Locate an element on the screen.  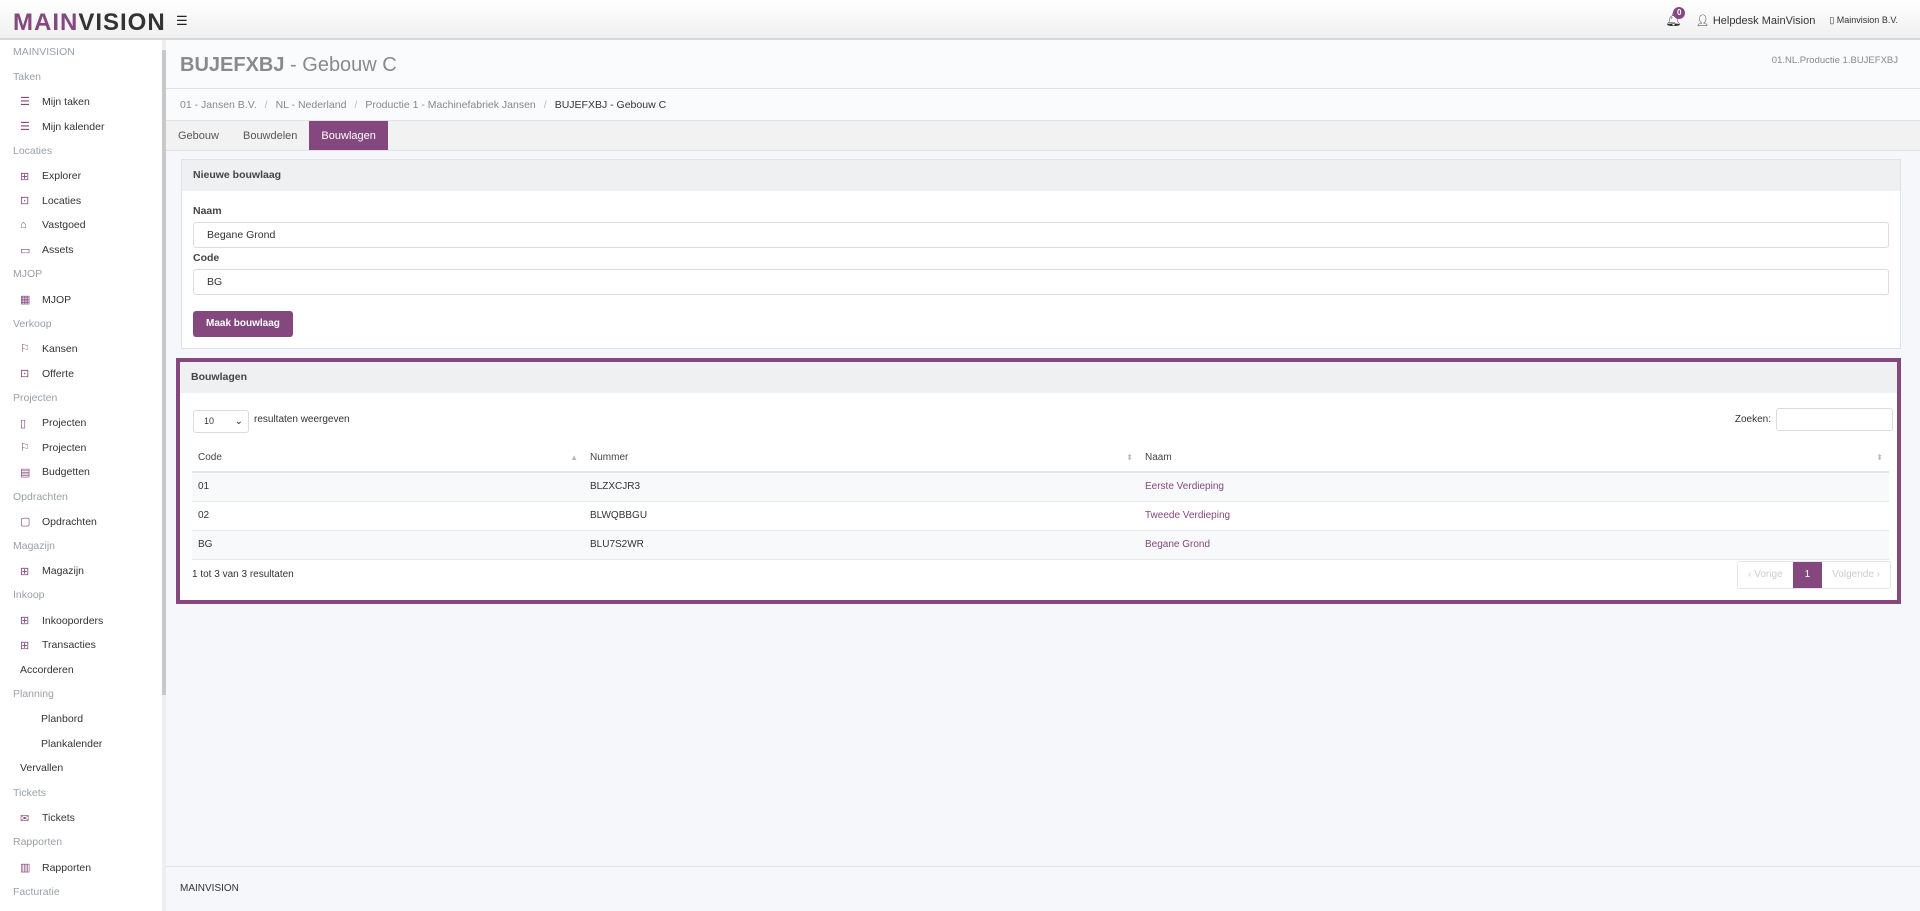
sidebar-item-inkooporders: ⊞ Inkooporders is located at coordinates (62, 621).